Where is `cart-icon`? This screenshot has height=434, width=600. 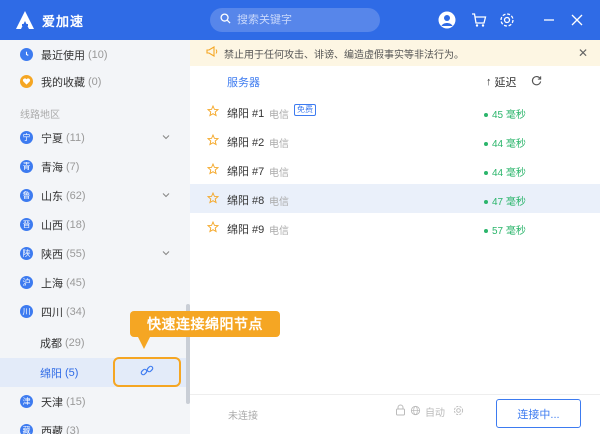 cart-icon is located at coordinates (479, 20).